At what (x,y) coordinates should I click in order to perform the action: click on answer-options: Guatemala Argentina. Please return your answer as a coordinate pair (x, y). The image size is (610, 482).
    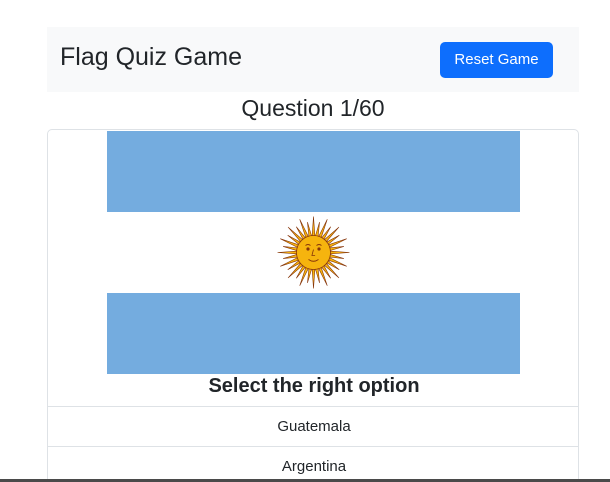
    Looking at the image, I should click on (313, 444).